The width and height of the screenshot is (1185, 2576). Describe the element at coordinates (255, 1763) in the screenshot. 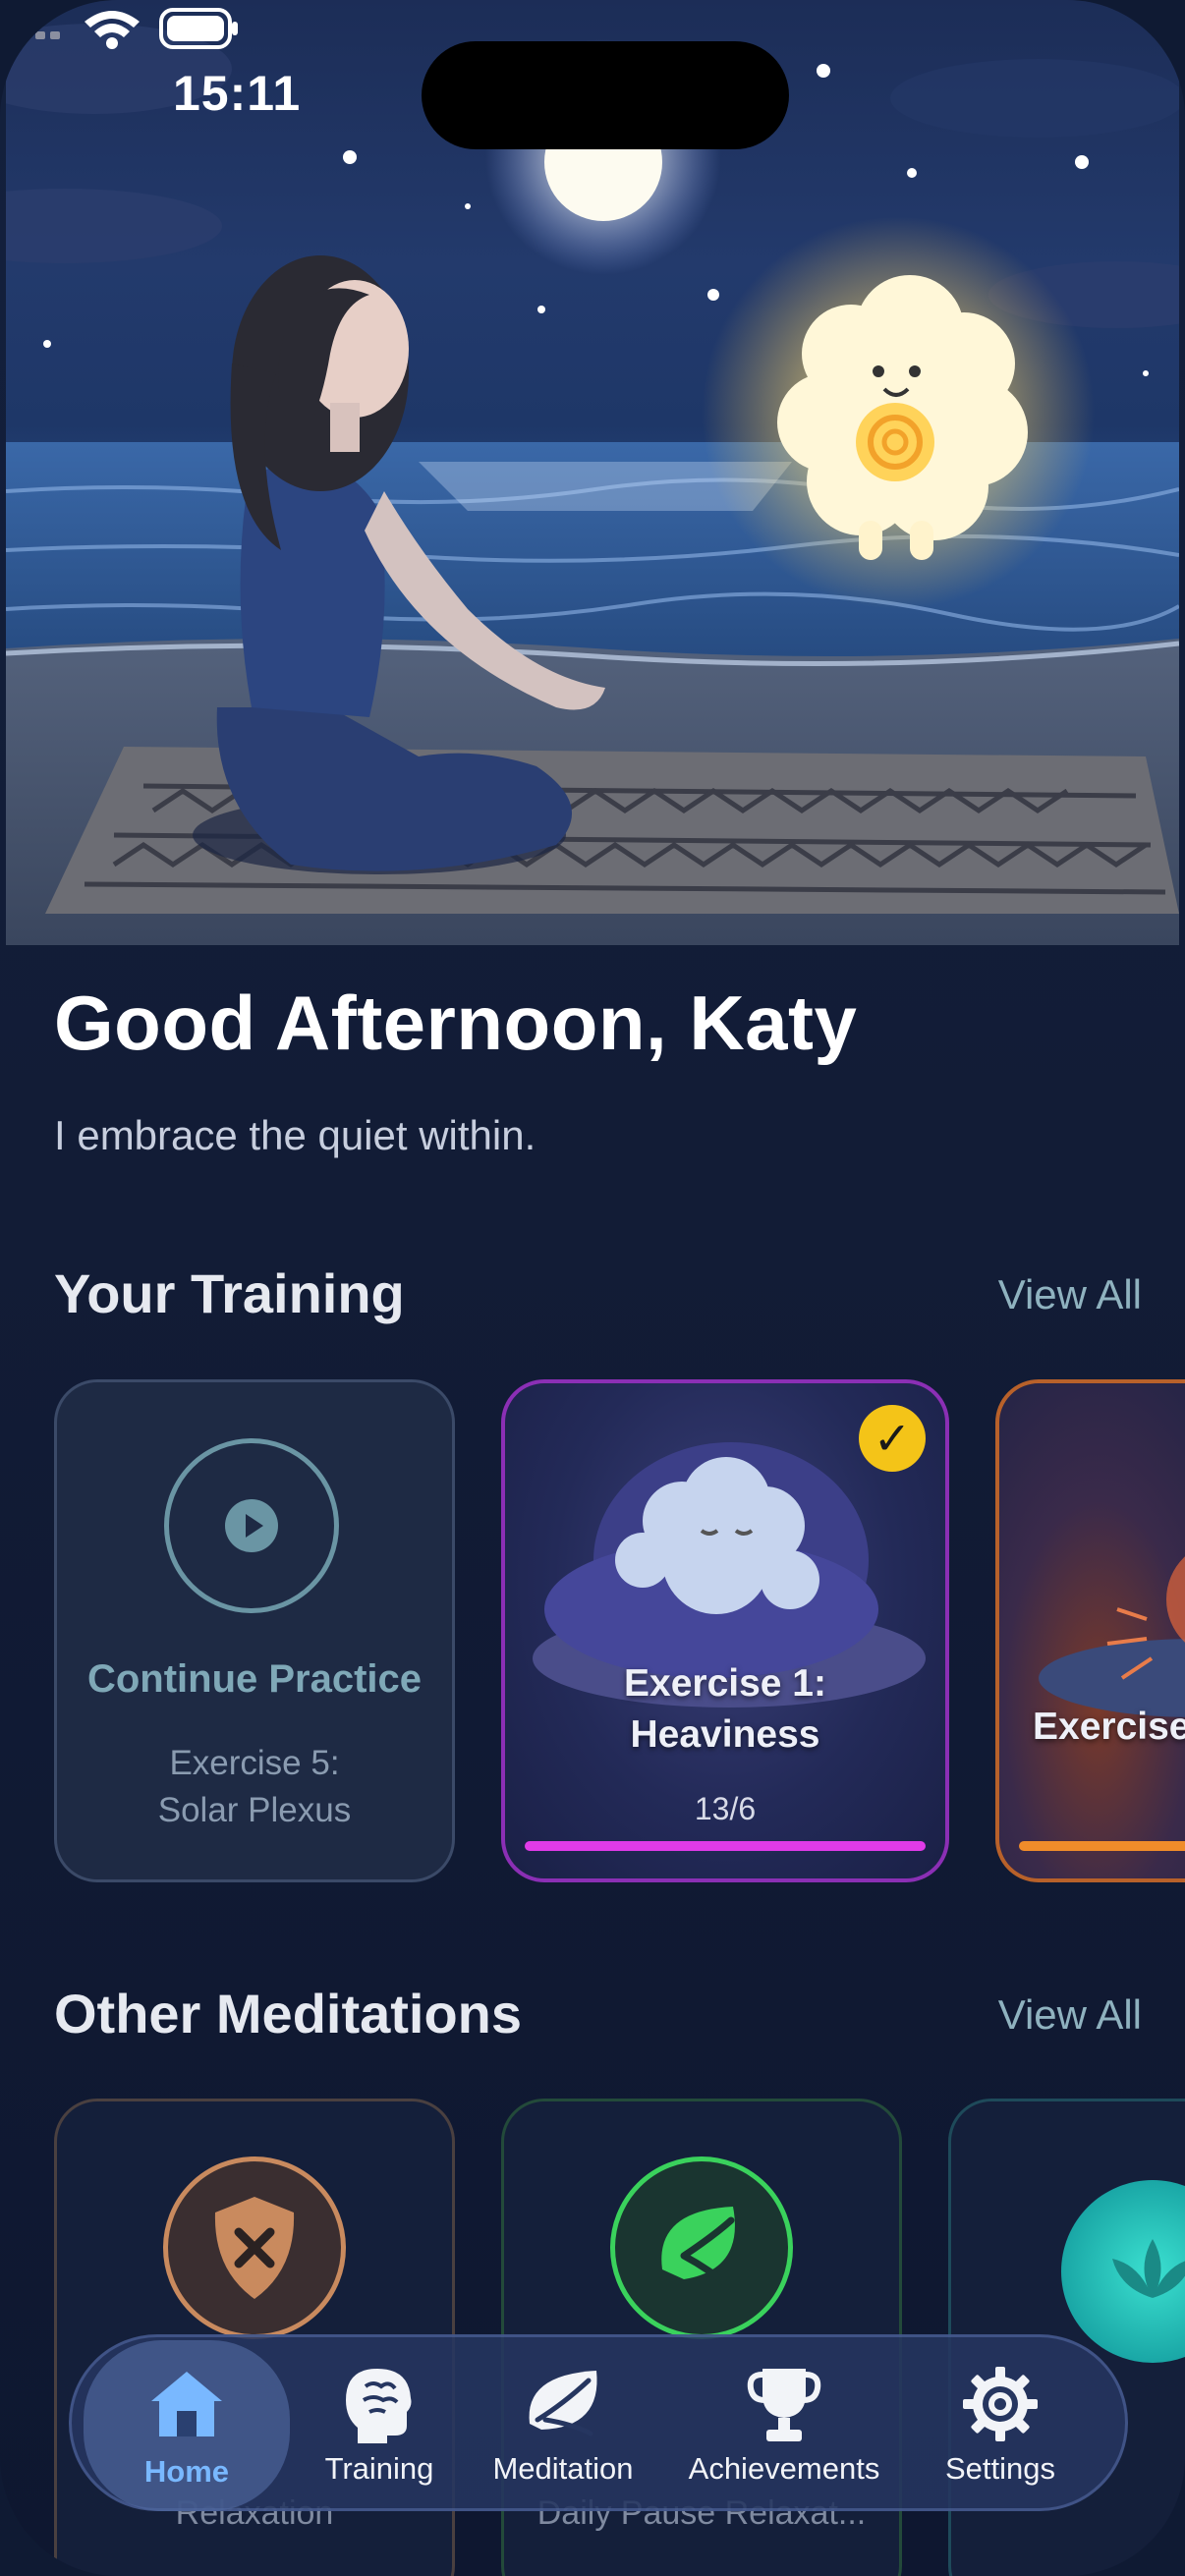

I see `continue-exercise-line1: Exercise 5:` at that location.